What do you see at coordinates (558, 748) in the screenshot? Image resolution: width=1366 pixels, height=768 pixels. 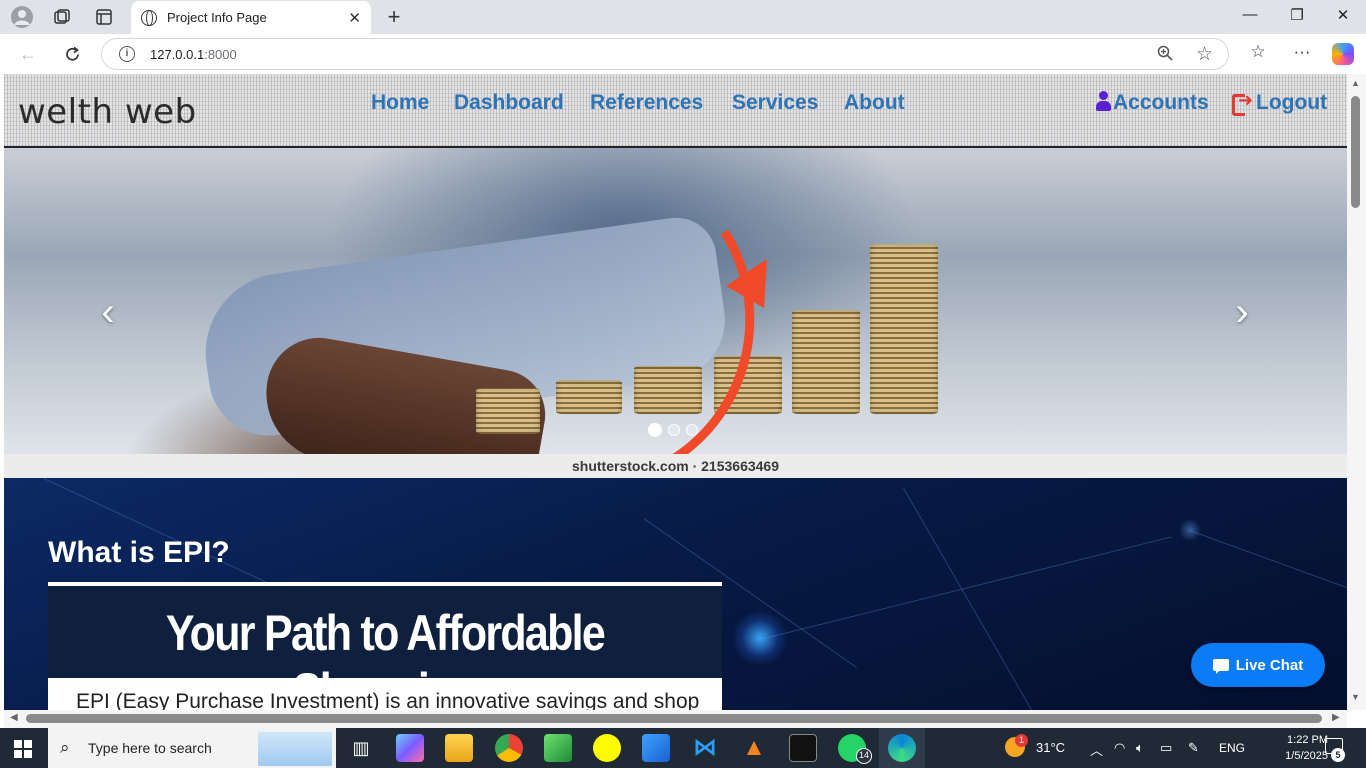 I see `stocks-app-icon` at bounding box center [558, 748].